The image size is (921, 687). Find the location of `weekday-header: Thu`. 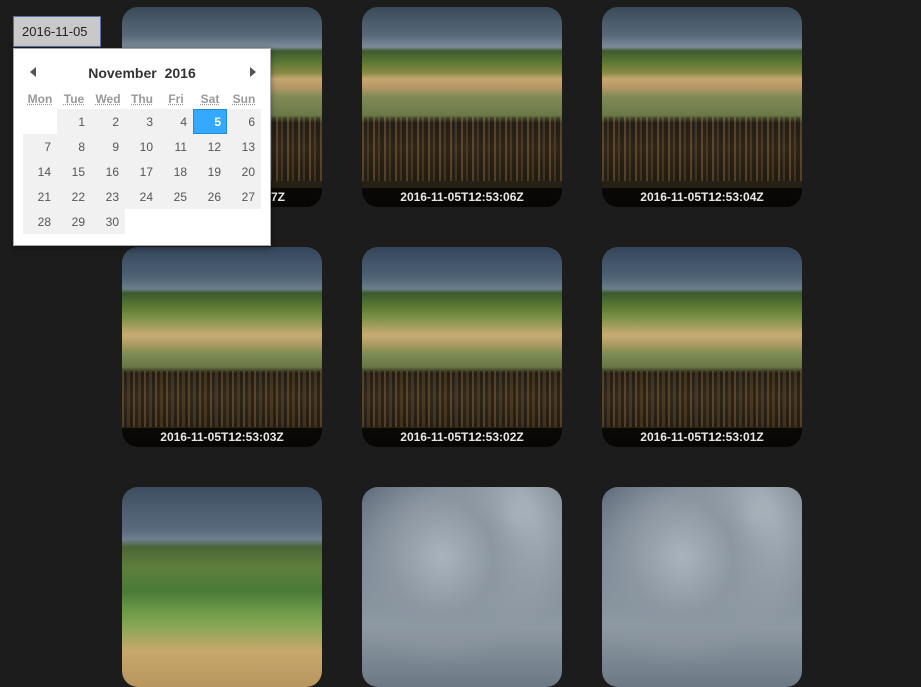

weekday-header: Thu is located at coordinates (142, 99).